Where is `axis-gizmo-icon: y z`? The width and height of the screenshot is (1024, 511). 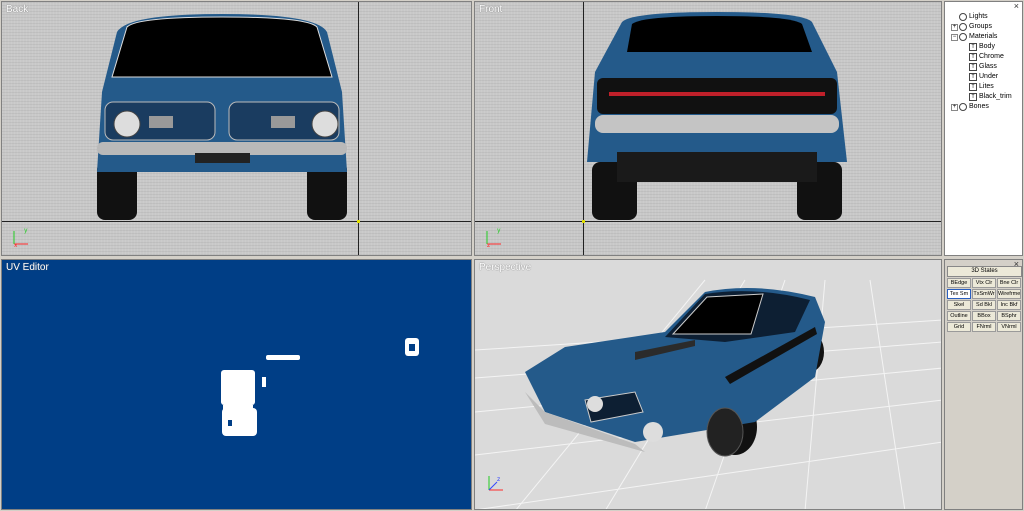 axis-gizmo-icon: y z is located at coordinates (493, 238).